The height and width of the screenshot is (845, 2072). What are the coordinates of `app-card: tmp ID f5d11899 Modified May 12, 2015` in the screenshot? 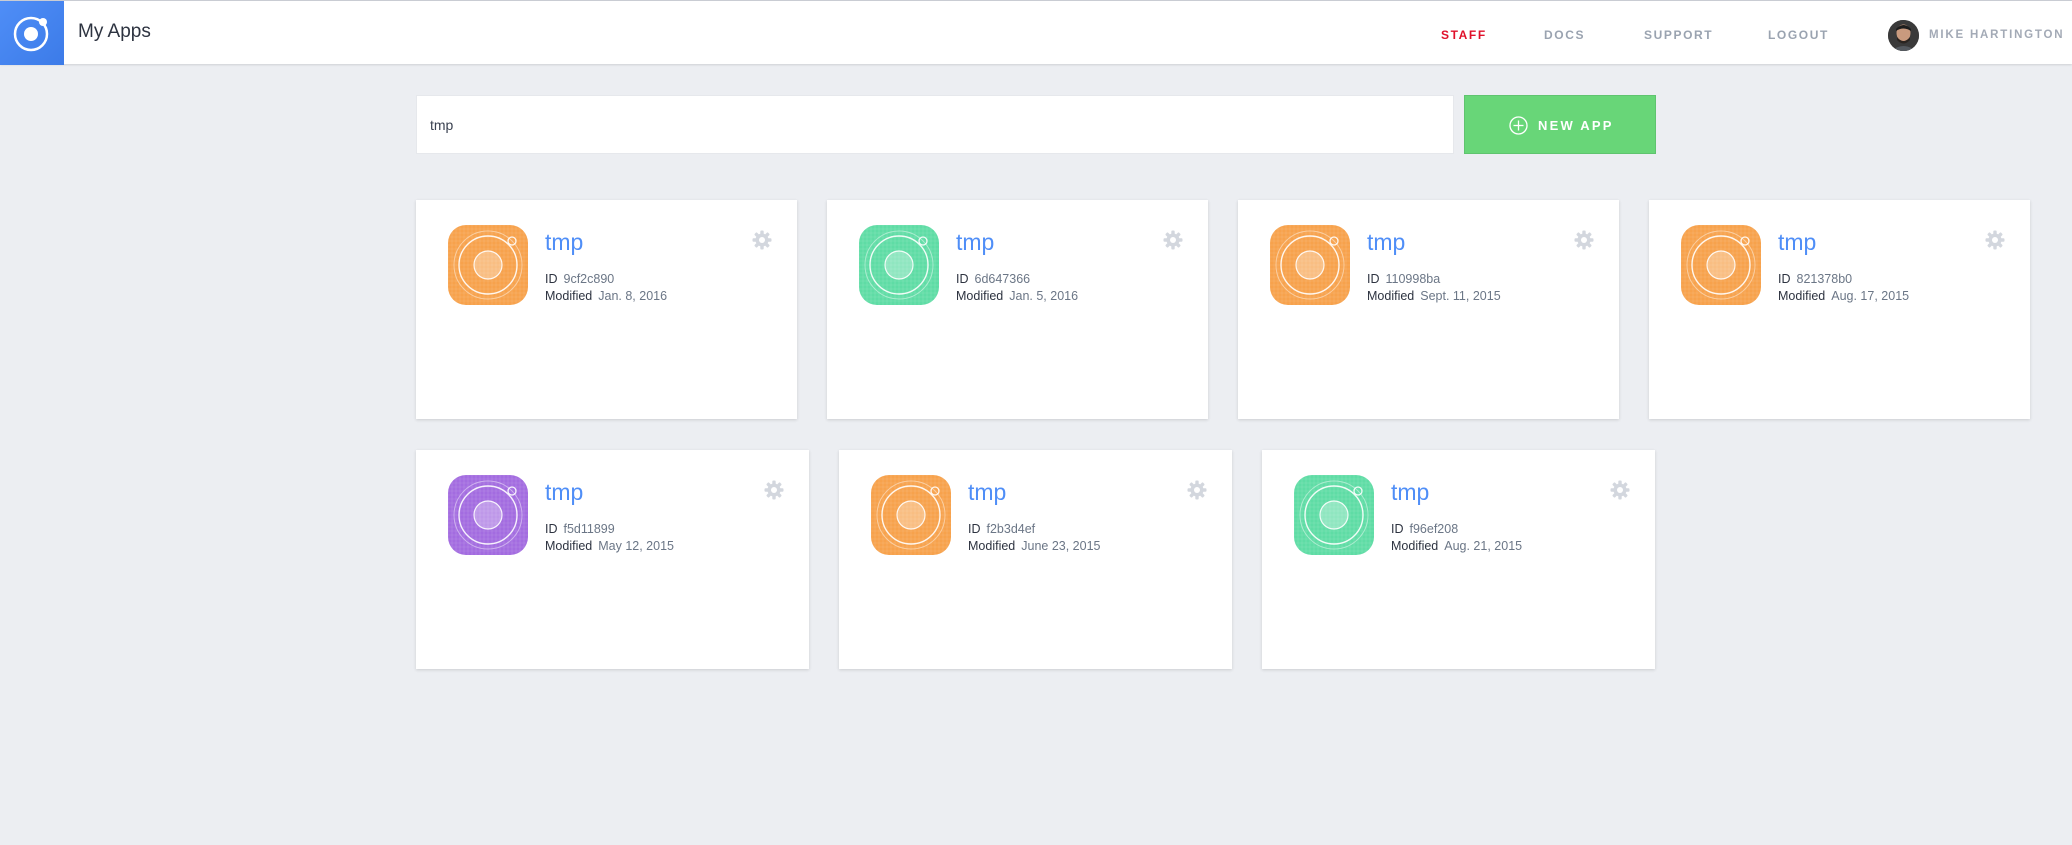 It's located at (612, 559).